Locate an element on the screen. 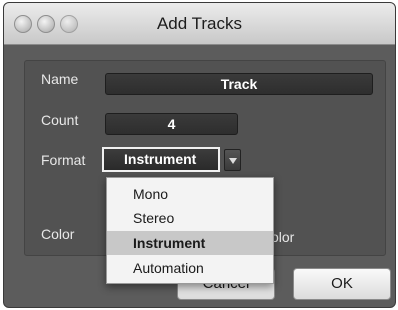 The width and height of the screenshot is (398, 310). window-title: Add Tracks is located at coordinates (199, 23).